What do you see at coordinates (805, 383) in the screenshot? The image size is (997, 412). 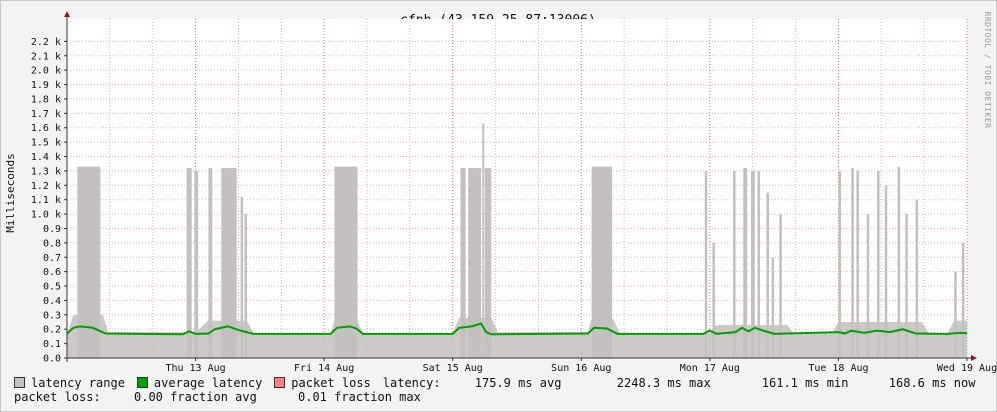 I see `latency-min: 161.1 ms min` at bounding box center [805, 383].